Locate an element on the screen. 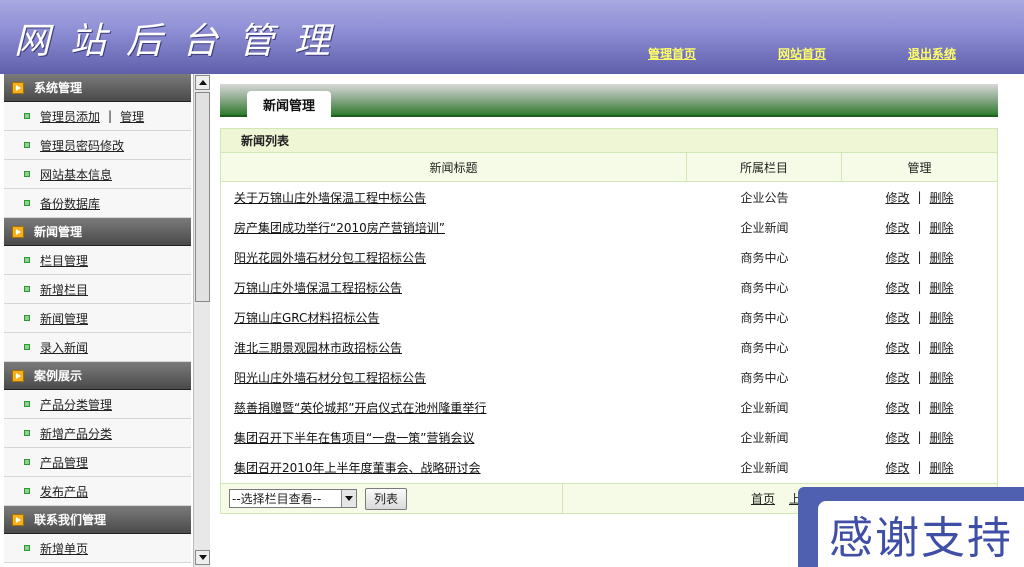  sidebar-item-product-category: 产品分类管理 is located at coordinates (97, 404).